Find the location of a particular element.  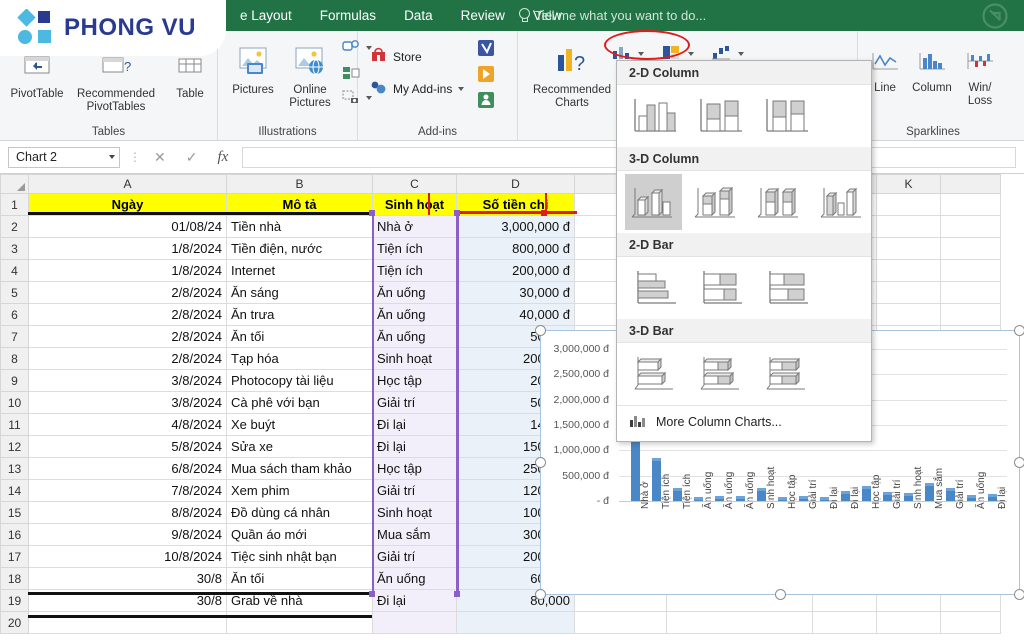

chart-handle-bottom-mid is located at coordinates (780, 594).